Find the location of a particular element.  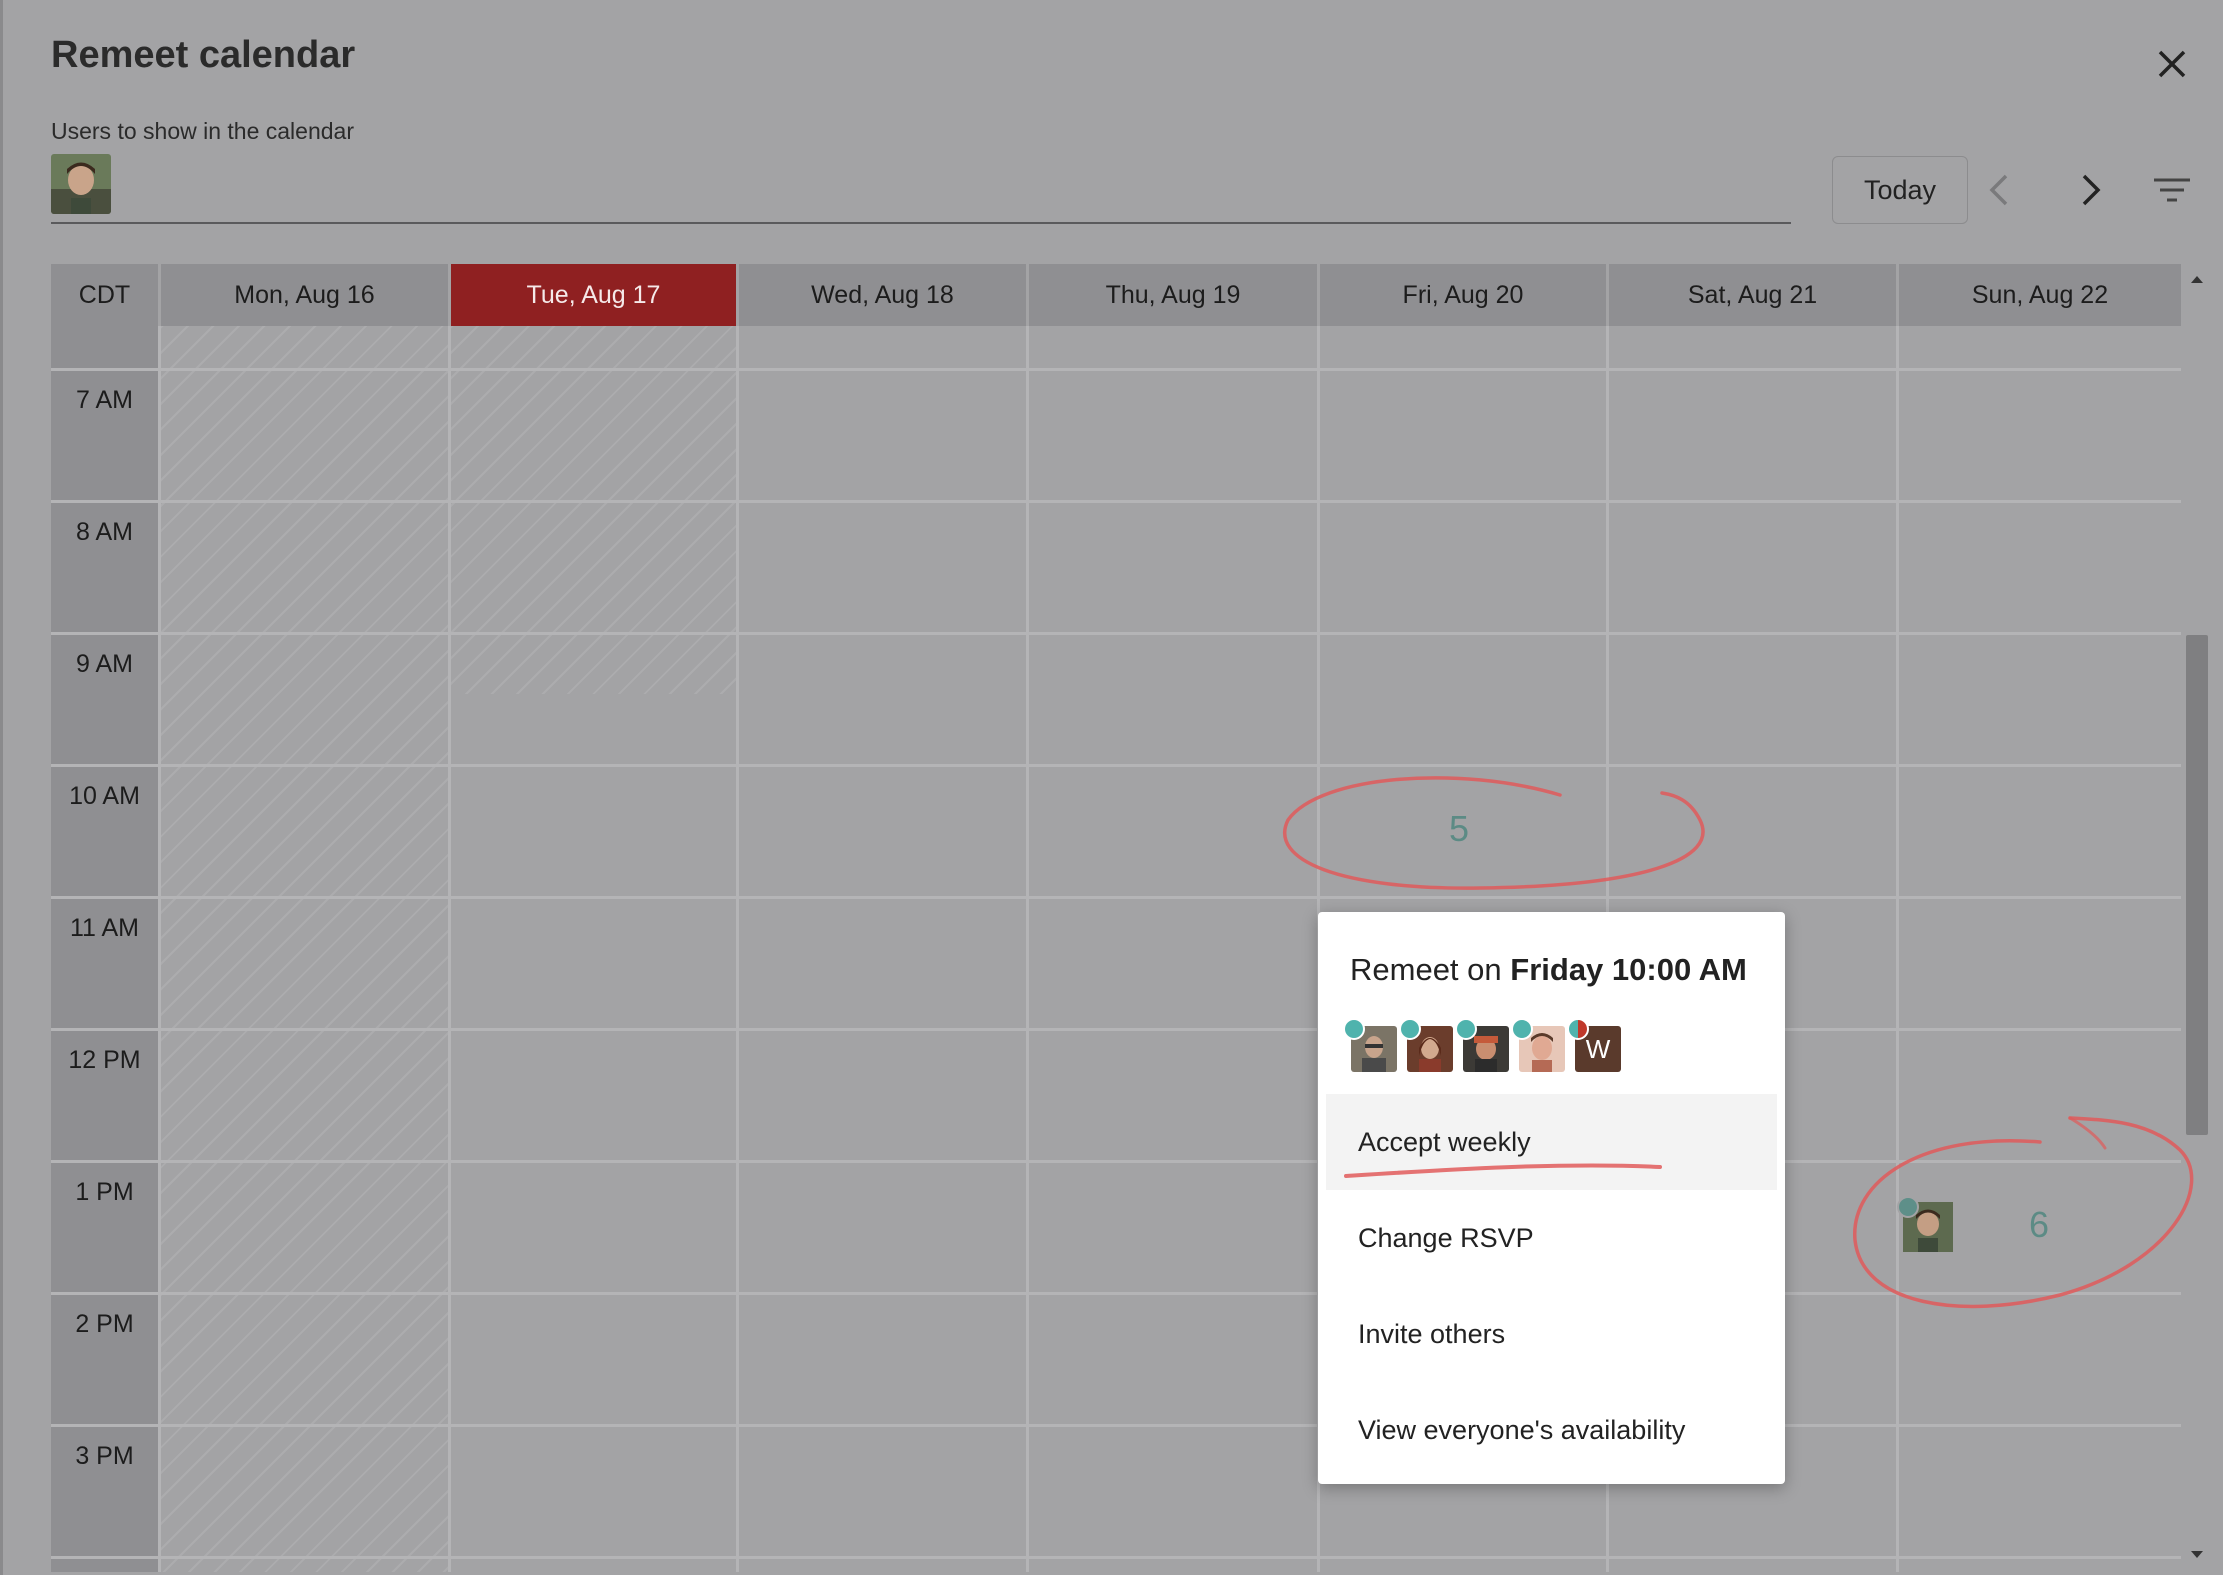

change-rsvp-menu-item: Change RSVP is located at coordinates (1551, 1238).